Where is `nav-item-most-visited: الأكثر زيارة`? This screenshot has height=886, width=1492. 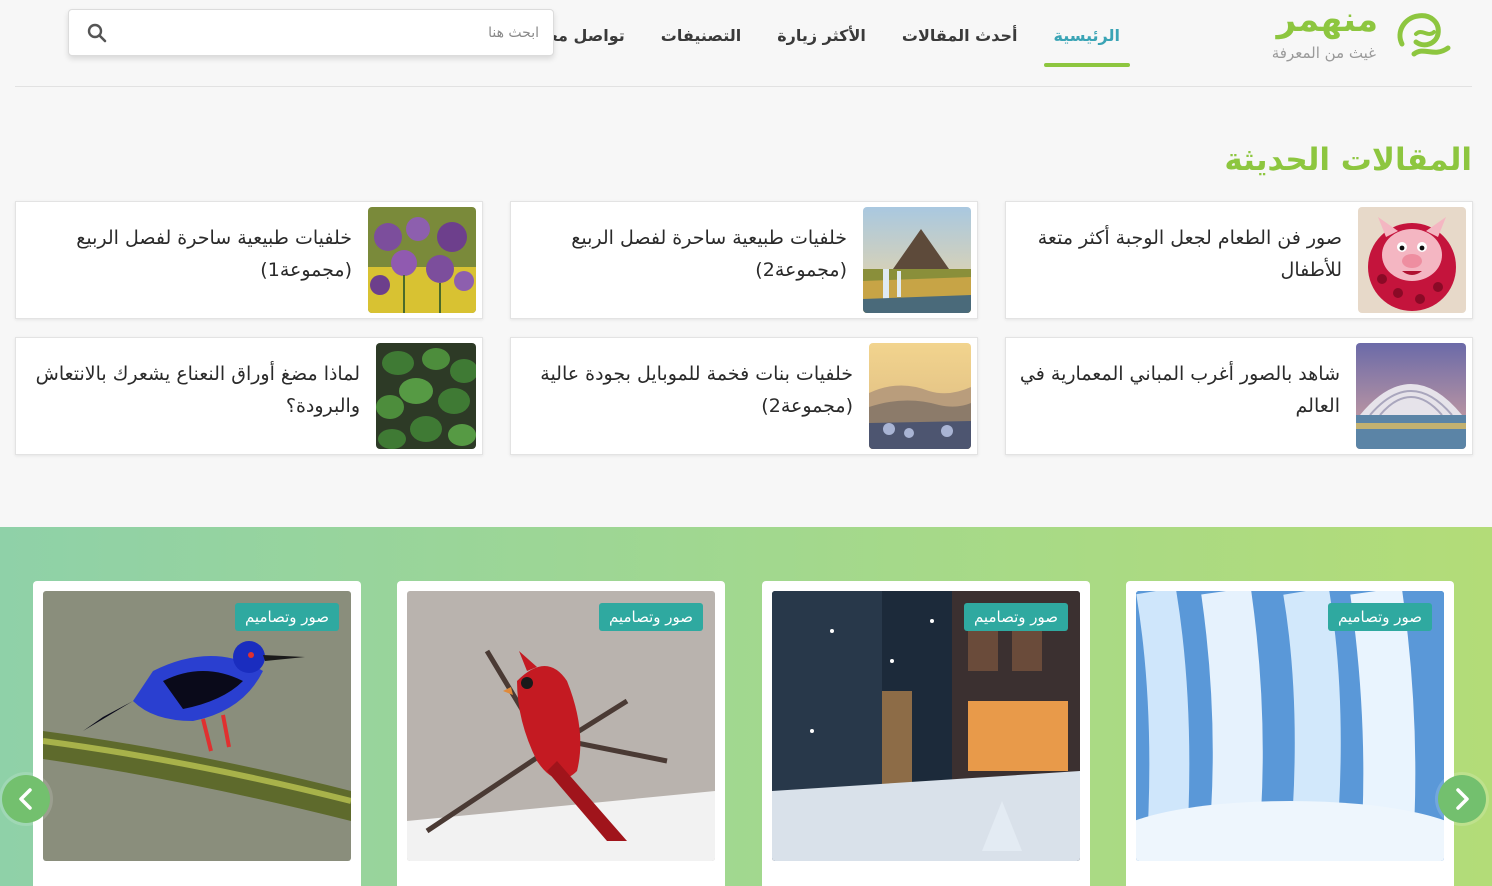 nav-item-most-visited: الأكثر زيارة is located at coordinates (821, 41).